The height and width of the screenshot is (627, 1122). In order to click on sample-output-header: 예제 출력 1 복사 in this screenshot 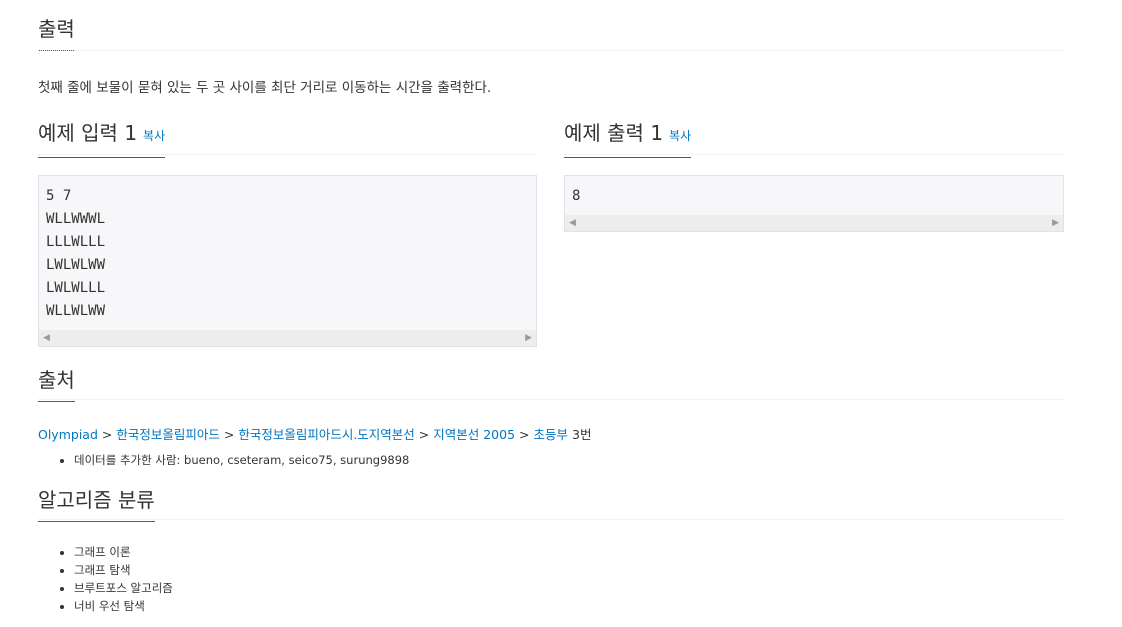, I will do `click(813, 139)`.